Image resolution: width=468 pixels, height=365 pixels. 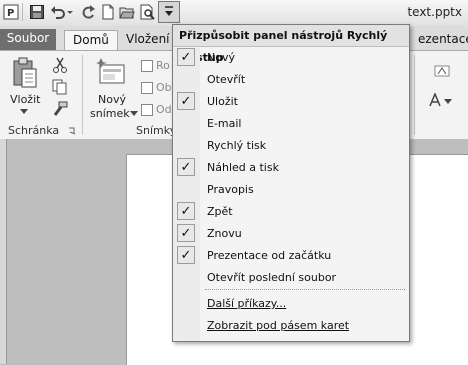 I want to click on menu-item-label: Prezentace od začátku, so click(x=269, y=255).